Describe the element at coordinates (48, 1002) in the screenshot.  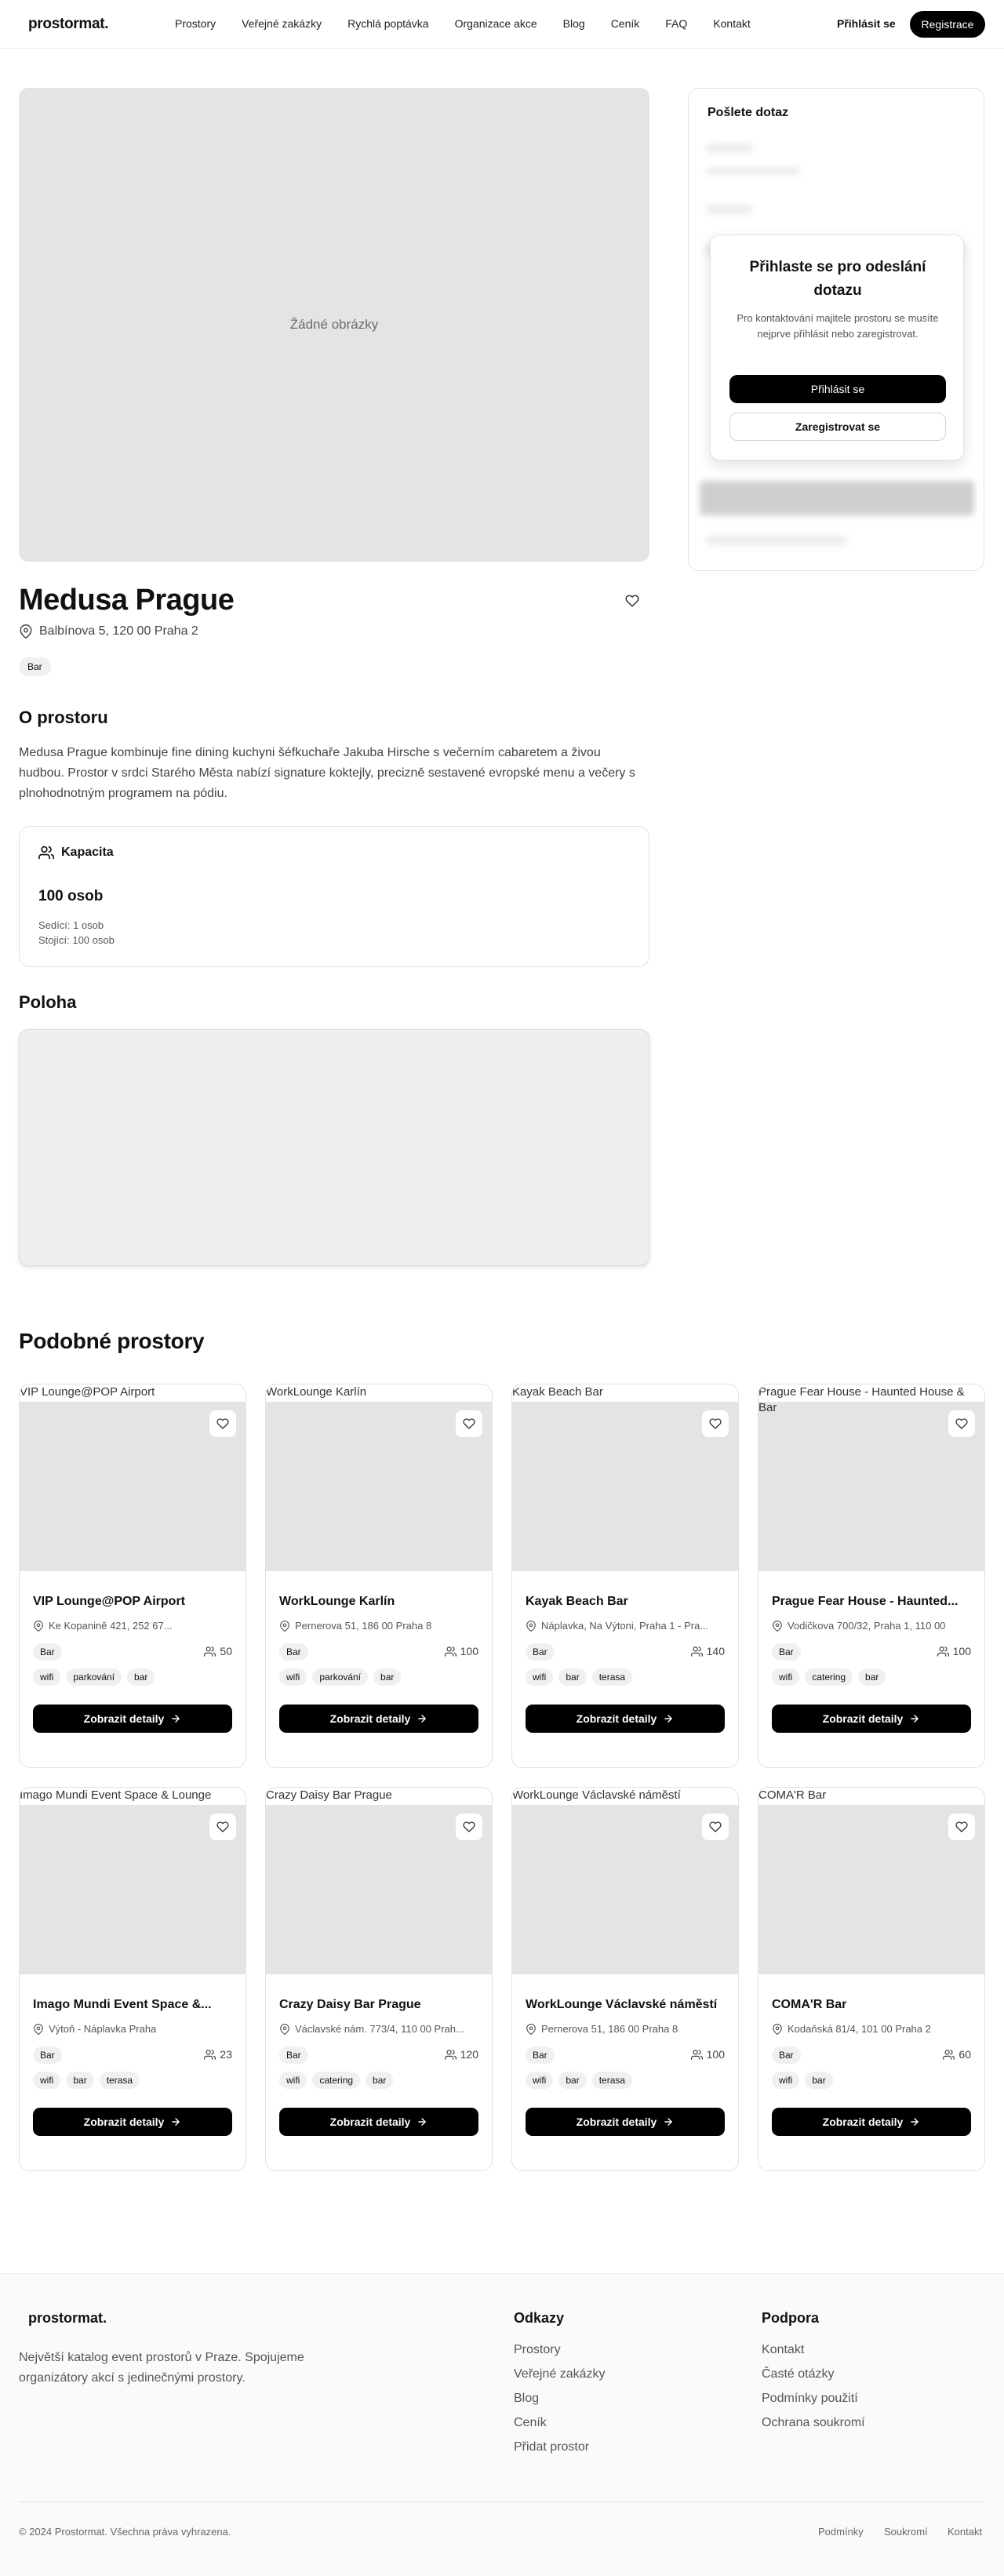
I see `location-heading: Poloha` at that location.